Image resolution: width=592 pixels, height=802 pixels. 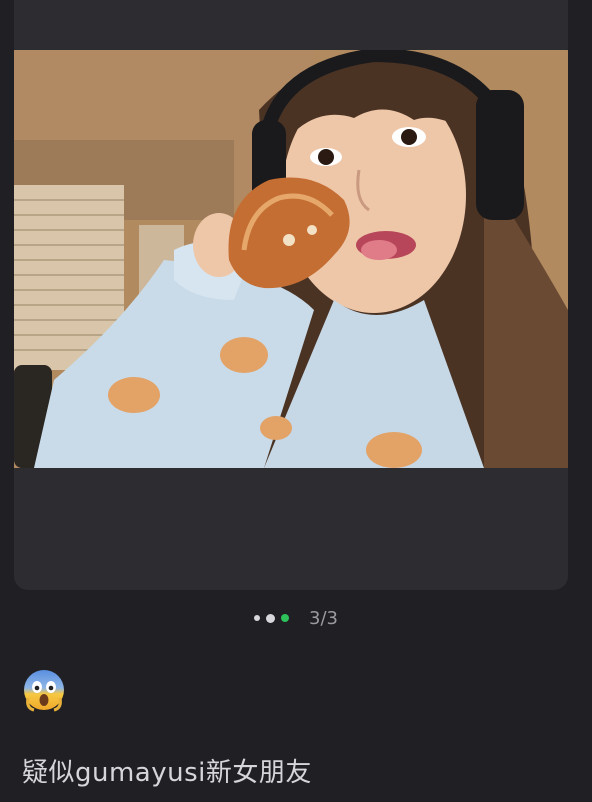 What do you see at coordinates (296, 618) in the screenshot?
I see `gallery-pager: 3/3` at bounding box center [296, 618].